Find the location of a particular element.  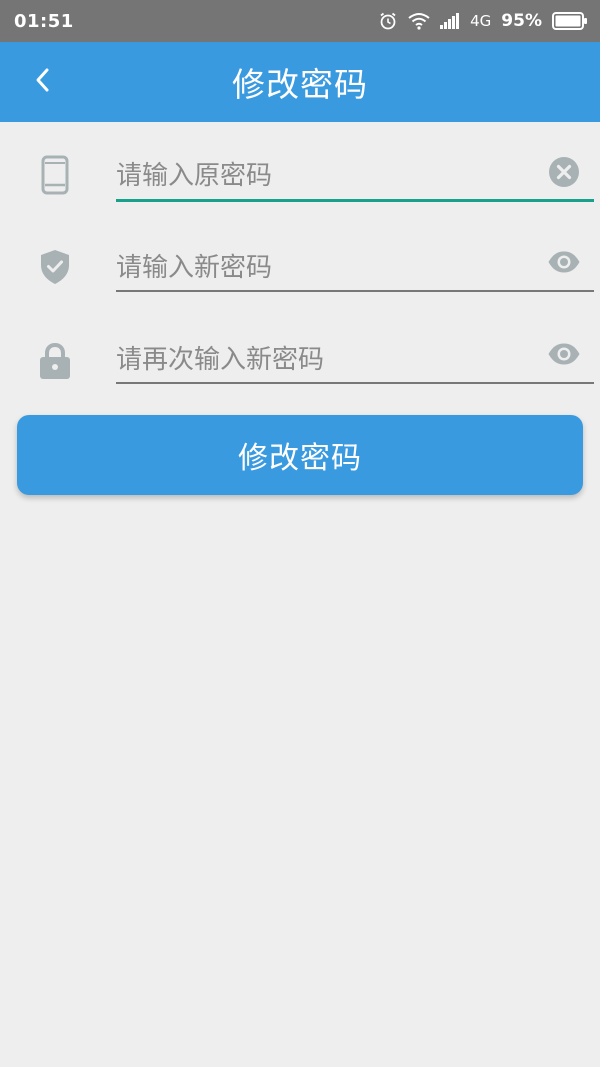

app-bar: 修改密码 is located at coordinates (300, 82).